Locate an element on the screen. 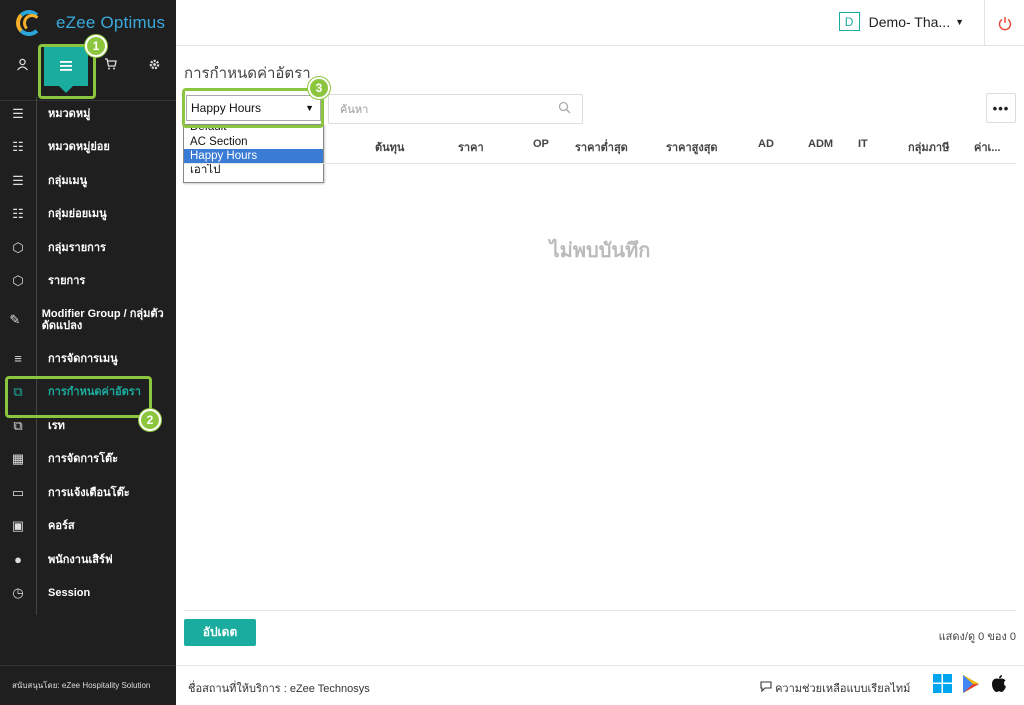  sidebar-item-label: หมวดหมู่ is located at coordinates (69, 113).